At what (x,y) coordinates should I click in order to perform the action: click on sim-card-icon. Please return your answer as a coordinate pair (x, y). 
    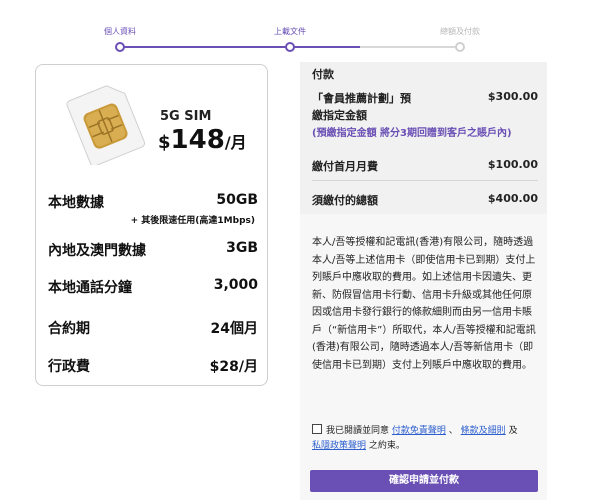
    Looking at the image, I should click on (106, 125).